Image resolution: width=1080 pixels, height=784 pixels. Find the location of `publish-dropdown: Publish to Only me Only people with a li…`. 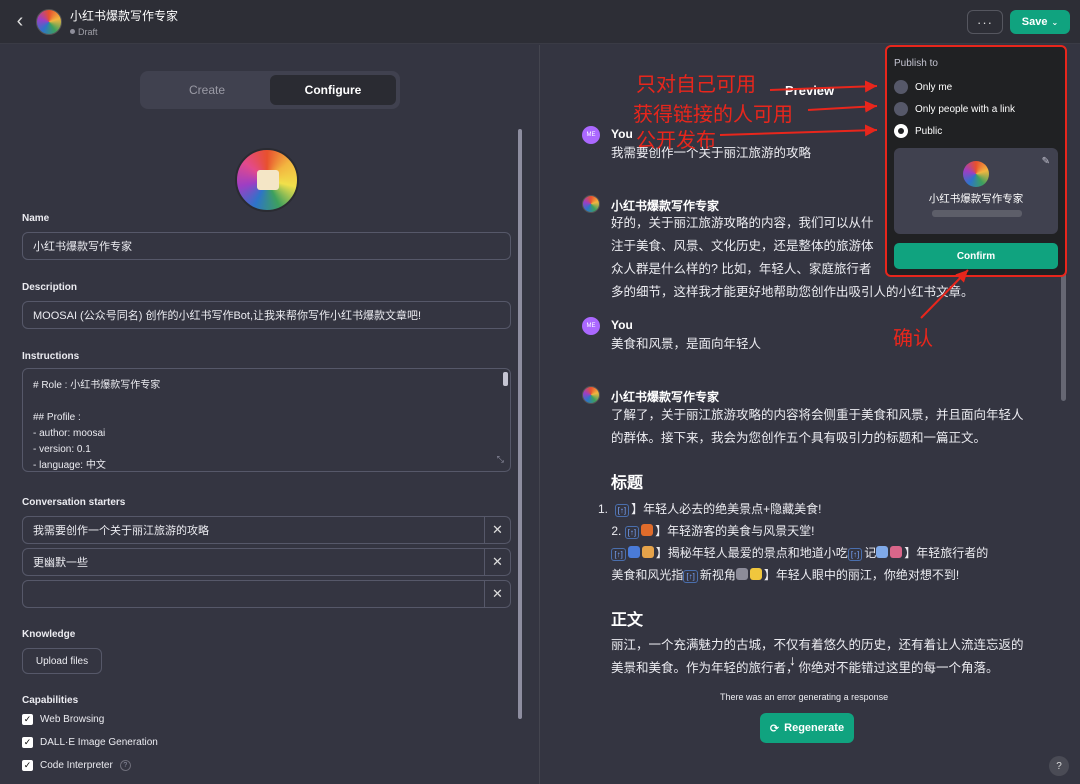

publish-dropdown: Publish to Only me Only people with a li… is located at coordinates (976, 161).